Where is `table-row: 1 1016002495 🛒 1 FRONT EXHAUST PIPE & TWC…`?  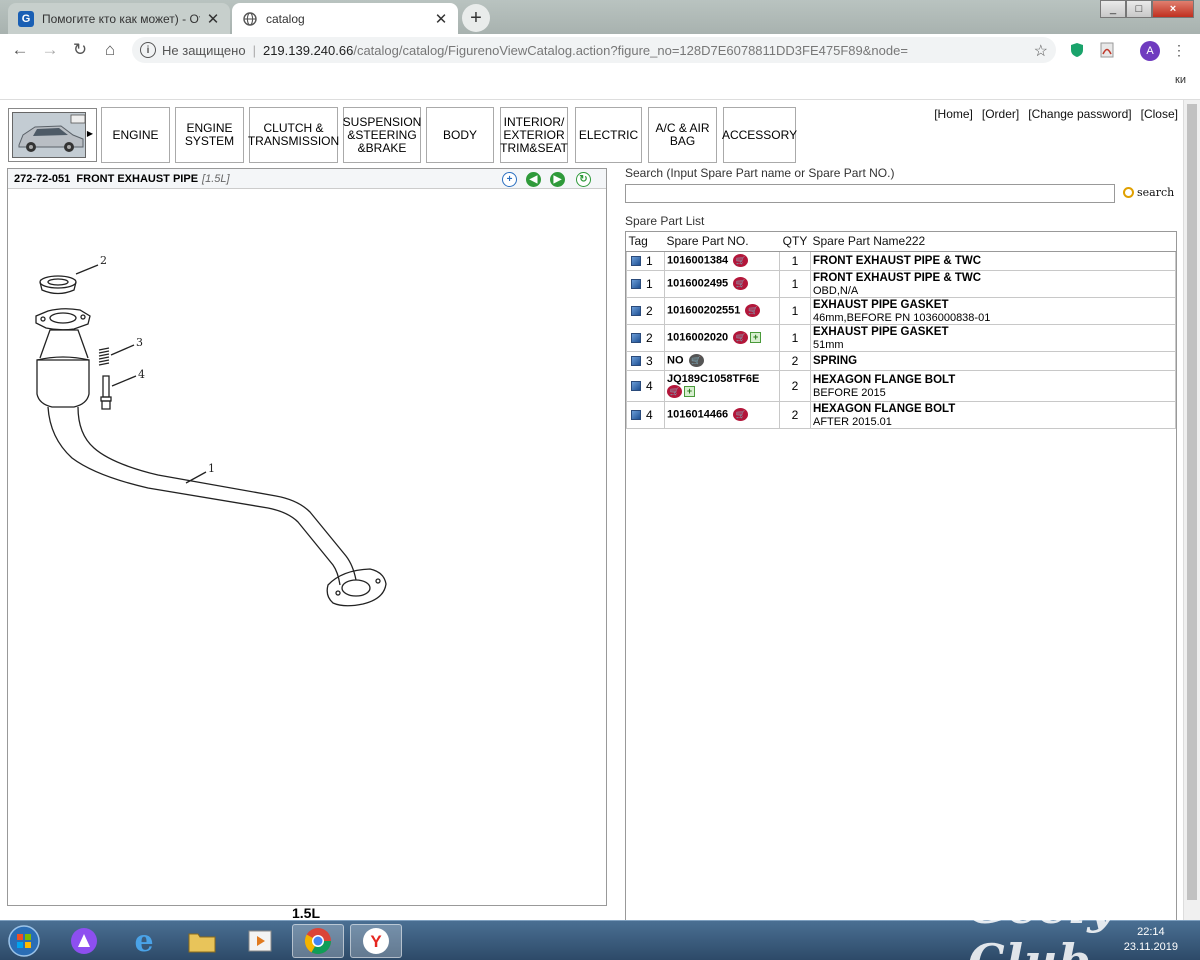
table-row: 1 1016002495 🛒 1 FRONT EXHAUST PIPE & TWC… is located at coordinates (901, 283).